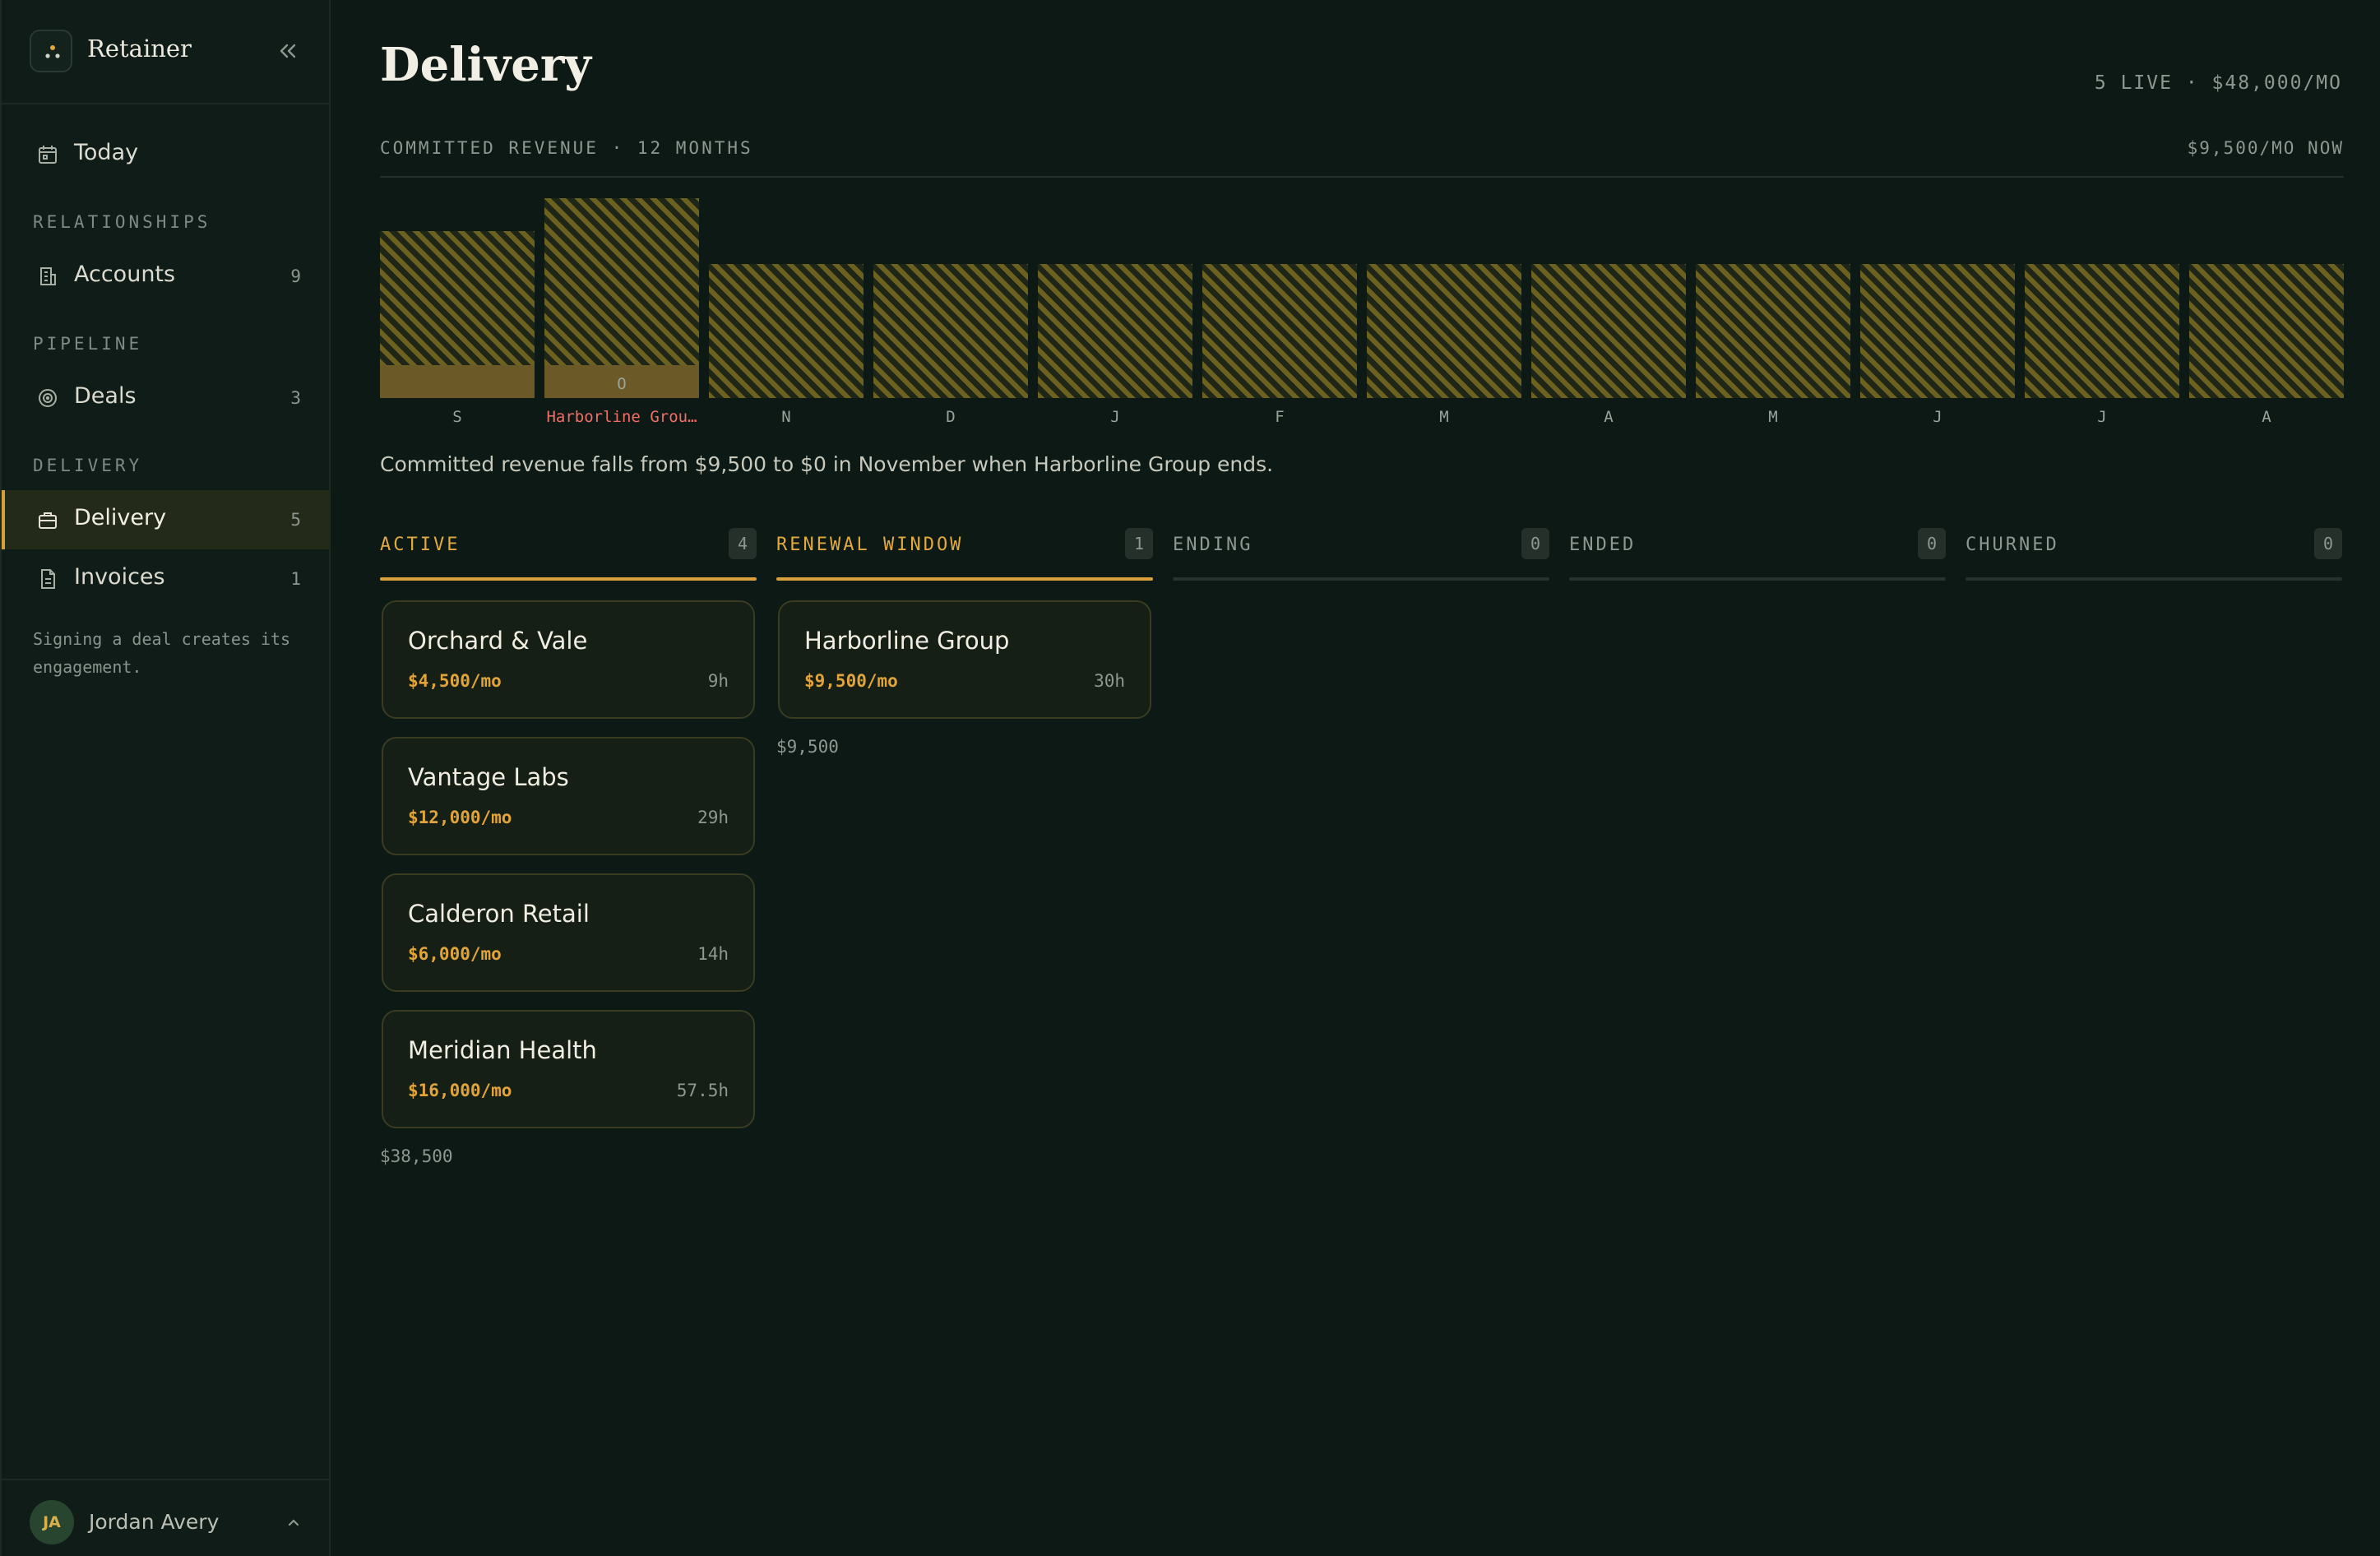 The image size is (2380, 1556). I want to click on section-label-relationships: RELATIONSHIPS, so click(122, 222).